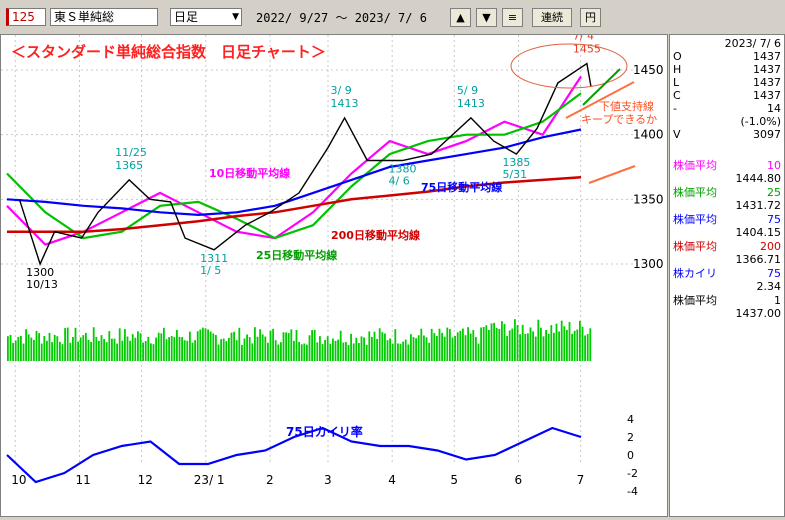  Describe the element at coordinates (104, 17) in the screenshot. I see `stock-name-field: 東Ｓ単純総` at that location.